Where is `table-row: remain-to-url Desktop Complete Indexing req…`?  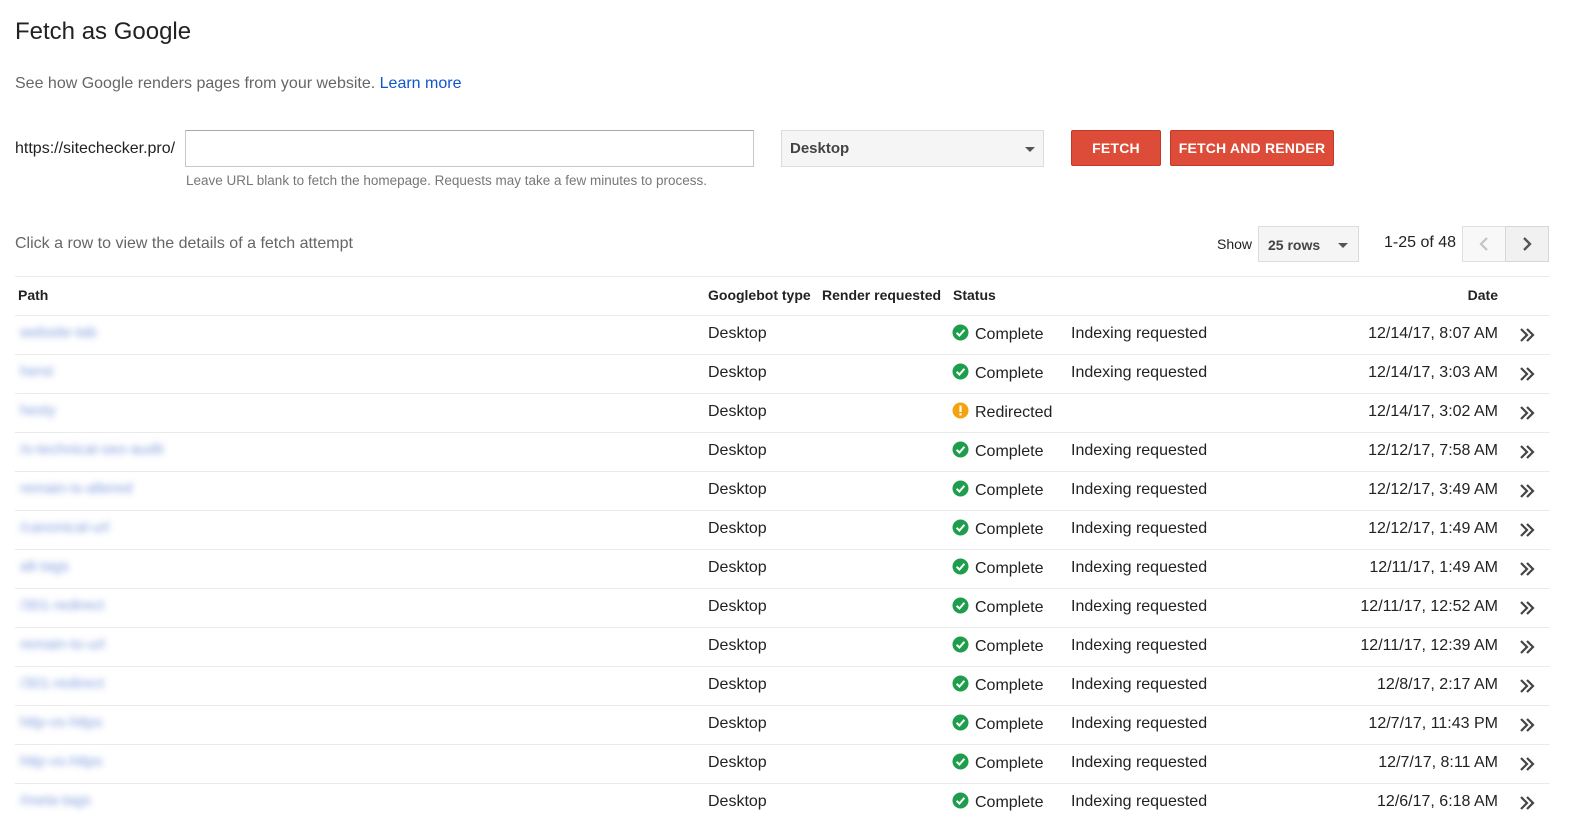
table-row: remain-to-url Desktop Complete Indexing req… is located at coordinates (786, 646).